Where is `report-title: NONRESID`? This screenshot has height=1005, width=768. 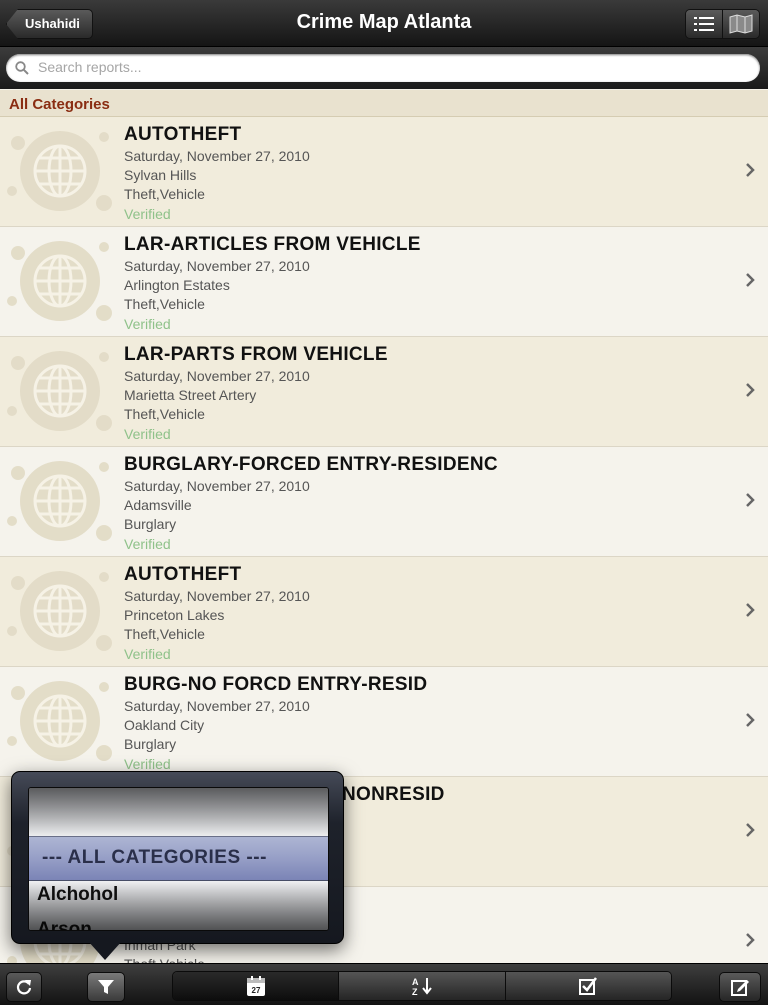
report-title: NONRESID is located at coordinates (393, 794).